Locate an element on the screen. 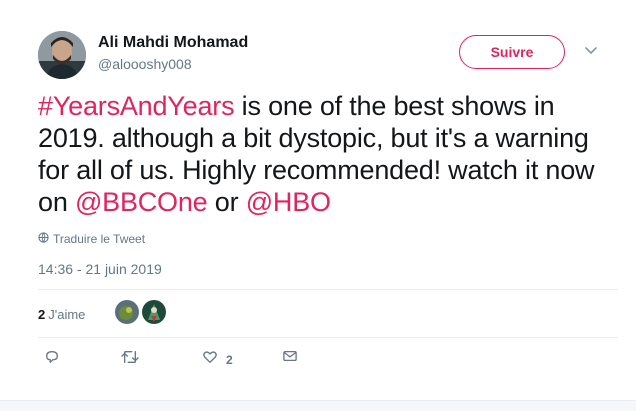 The height and width of the screenshot is (411, 636). tweet-timestamp: 14:36 - 21 juin 2019 is located at coordinates (100, 269).